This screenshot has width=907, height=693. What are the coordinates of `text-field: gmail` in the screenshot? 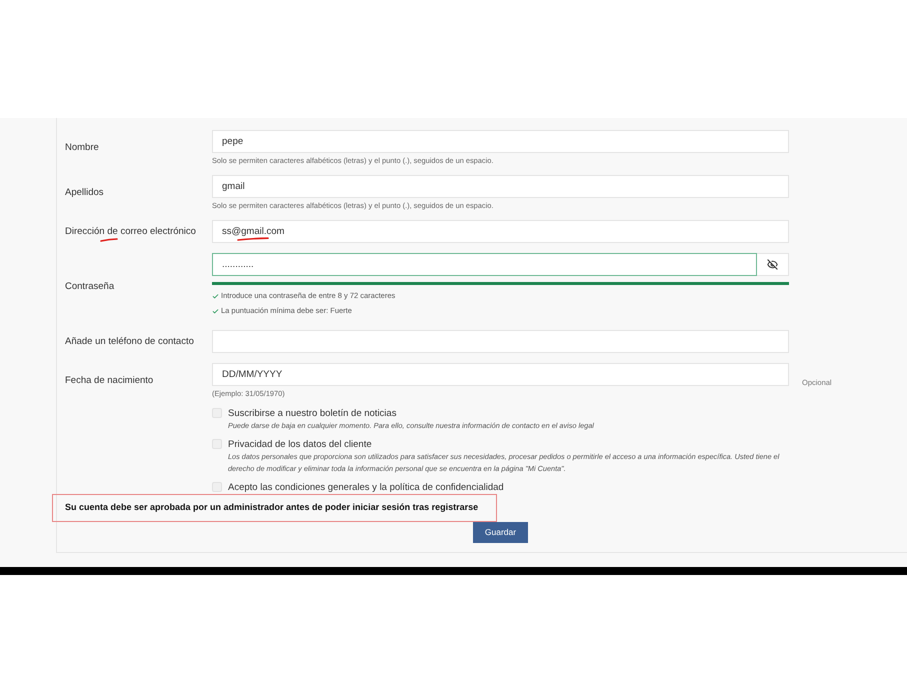 It's located at (500, 186).